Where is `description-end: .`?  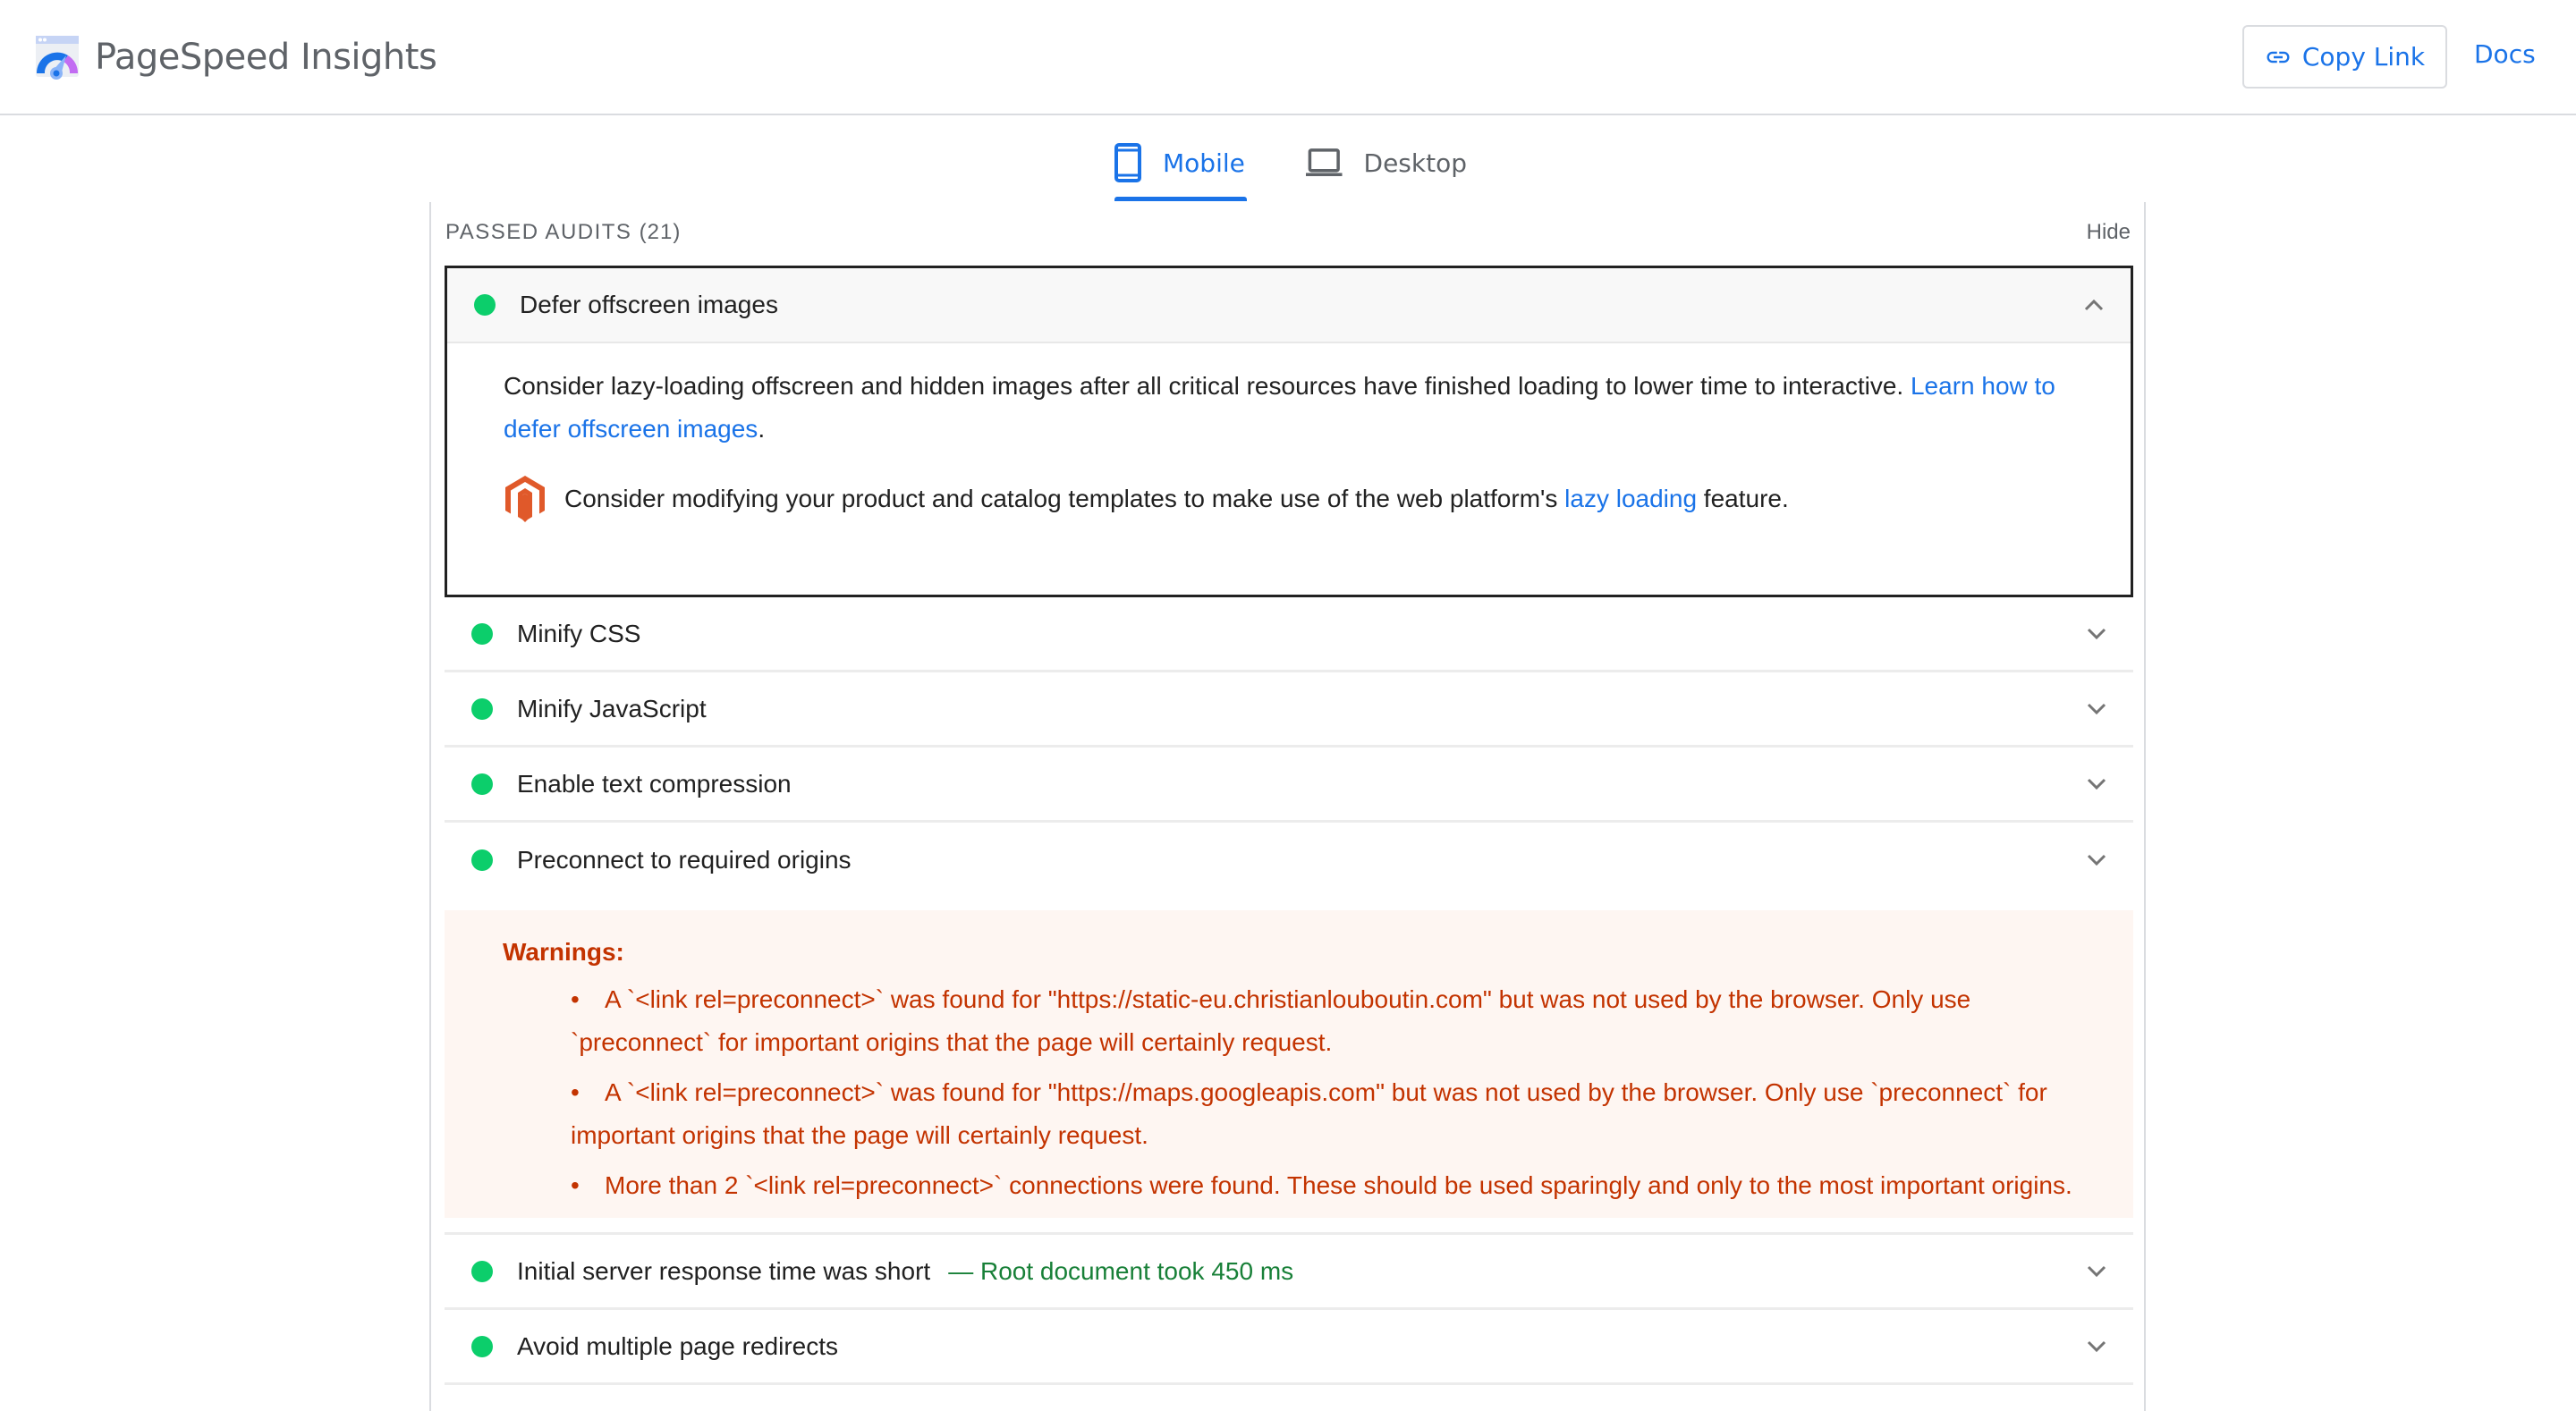 description-end: . is located at coordinates (762, 429).